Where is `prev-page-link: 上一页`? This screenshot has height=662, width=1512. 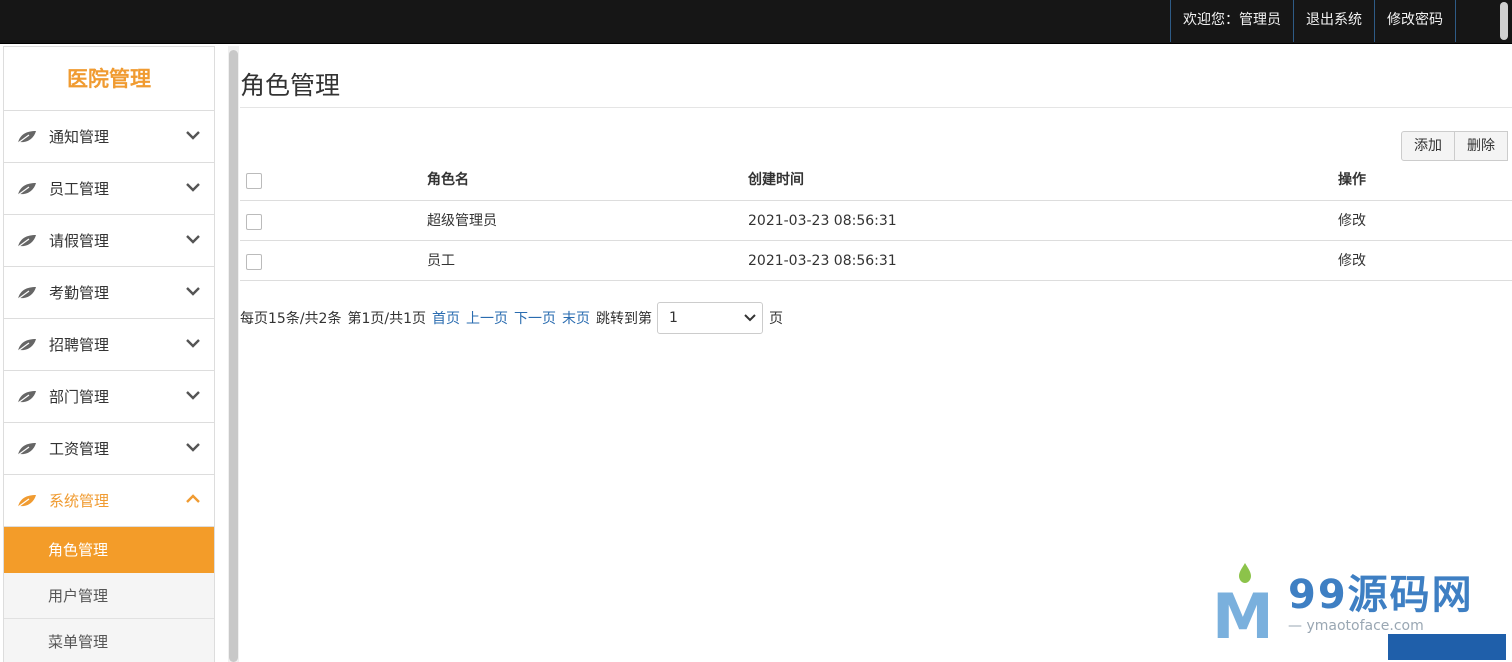 prev-page-link: 上一页 is located at coordinates (487, 318).